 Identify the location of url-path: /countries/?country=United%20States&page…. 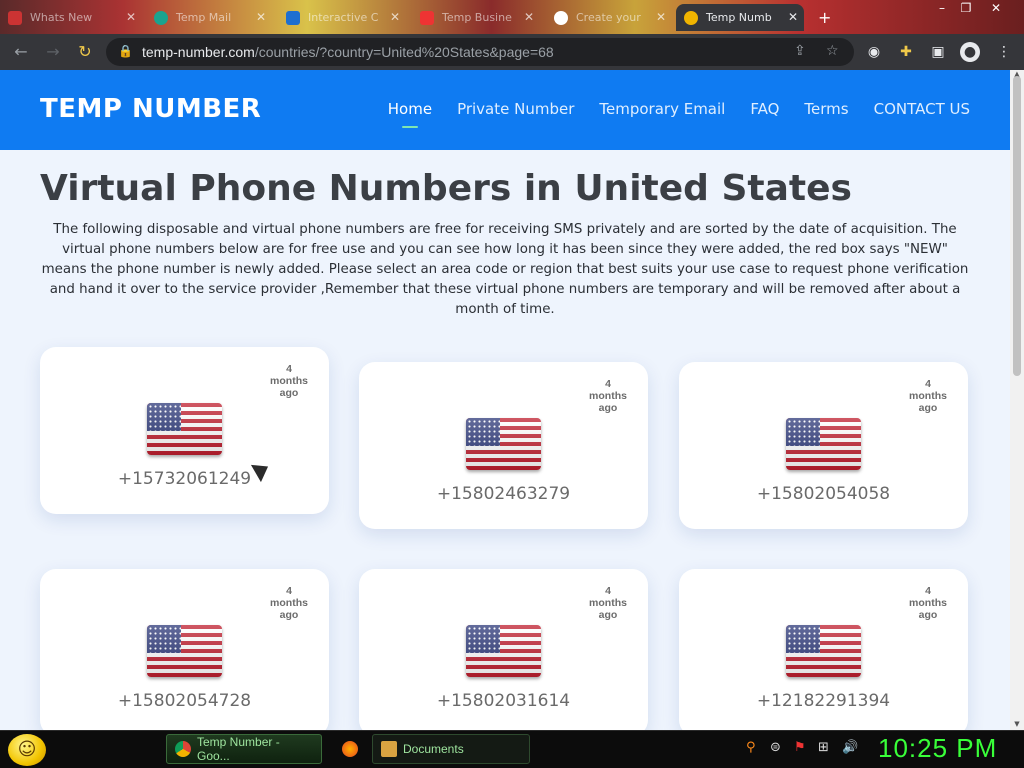
(404, 52).